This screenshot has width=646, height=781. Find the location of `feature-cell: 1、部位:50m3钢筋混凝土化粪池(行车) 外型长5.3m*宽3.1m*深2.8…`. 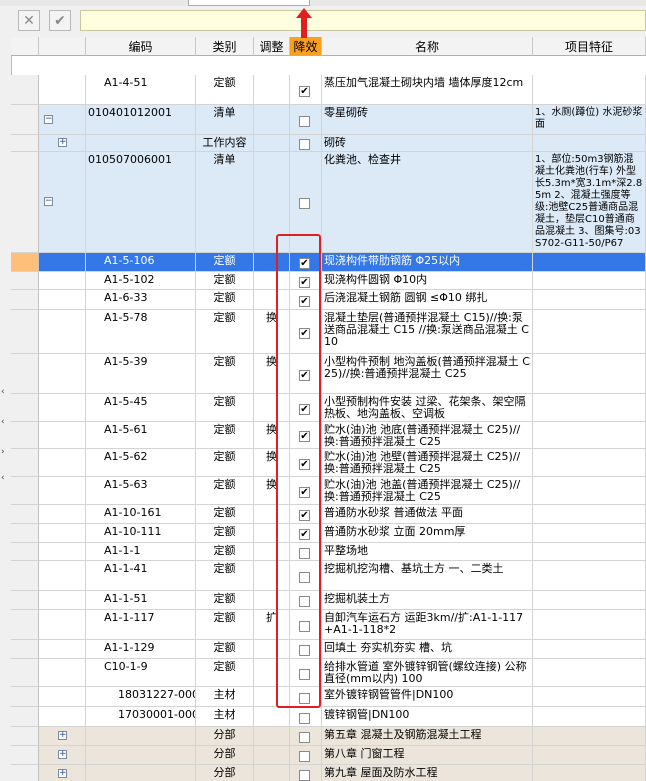

feature-cell: 1、部位:50m3钢筋混凝土化粪池(行车) 外型长5.3m*宽3.1m*深2.8… is located at coordinates (589, 202).